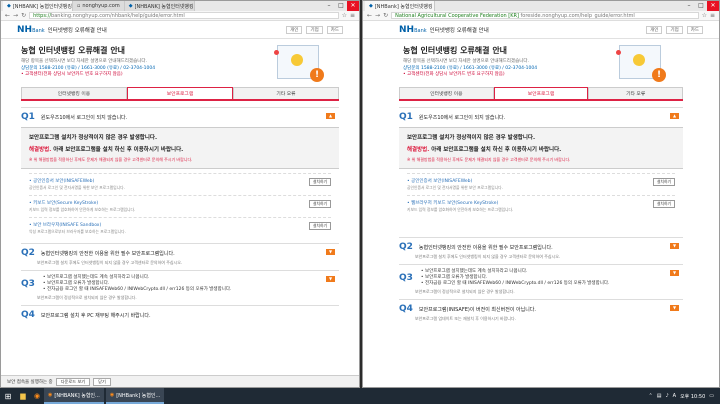  Describe the element at coordinates (93, 138) in the screenshot. I see `answer-heading: 보안프로그램 설치가 정상적이지 않은 경우 발생합니다.` at that location.